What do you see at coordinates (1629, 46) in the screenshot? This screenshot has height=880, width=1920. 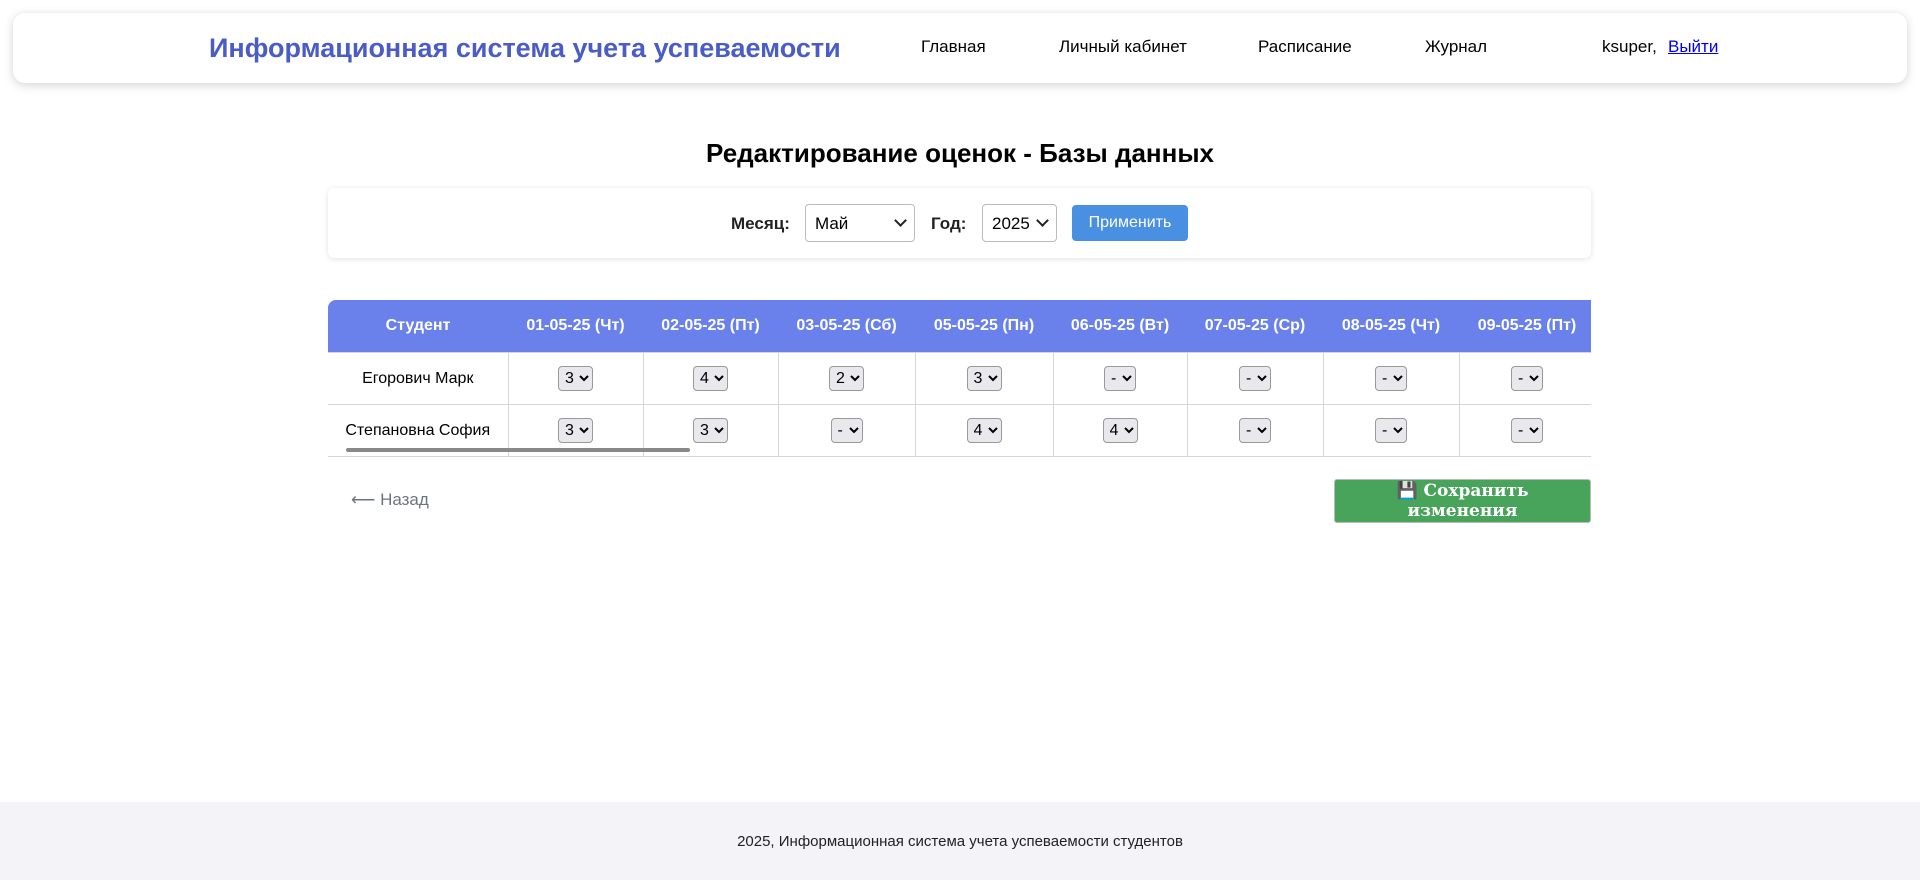 I see `username: ksuper,` at bounding box center [1629, 46].